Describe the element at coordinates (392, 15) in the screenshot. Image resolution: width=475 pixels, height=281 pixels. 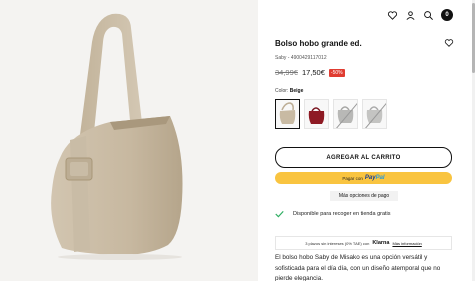
I see `heart-icon` at that location.